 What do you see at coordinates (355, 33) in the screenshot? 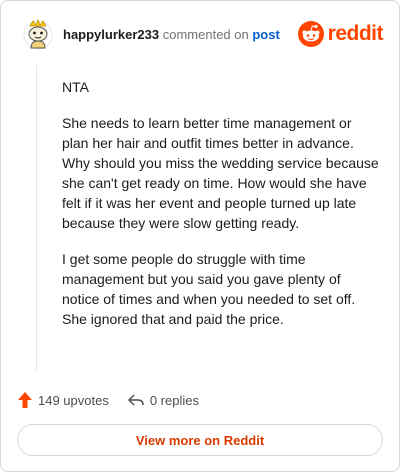
I see `reddit-wordmark: reddit` at bounding box center [355, 33].